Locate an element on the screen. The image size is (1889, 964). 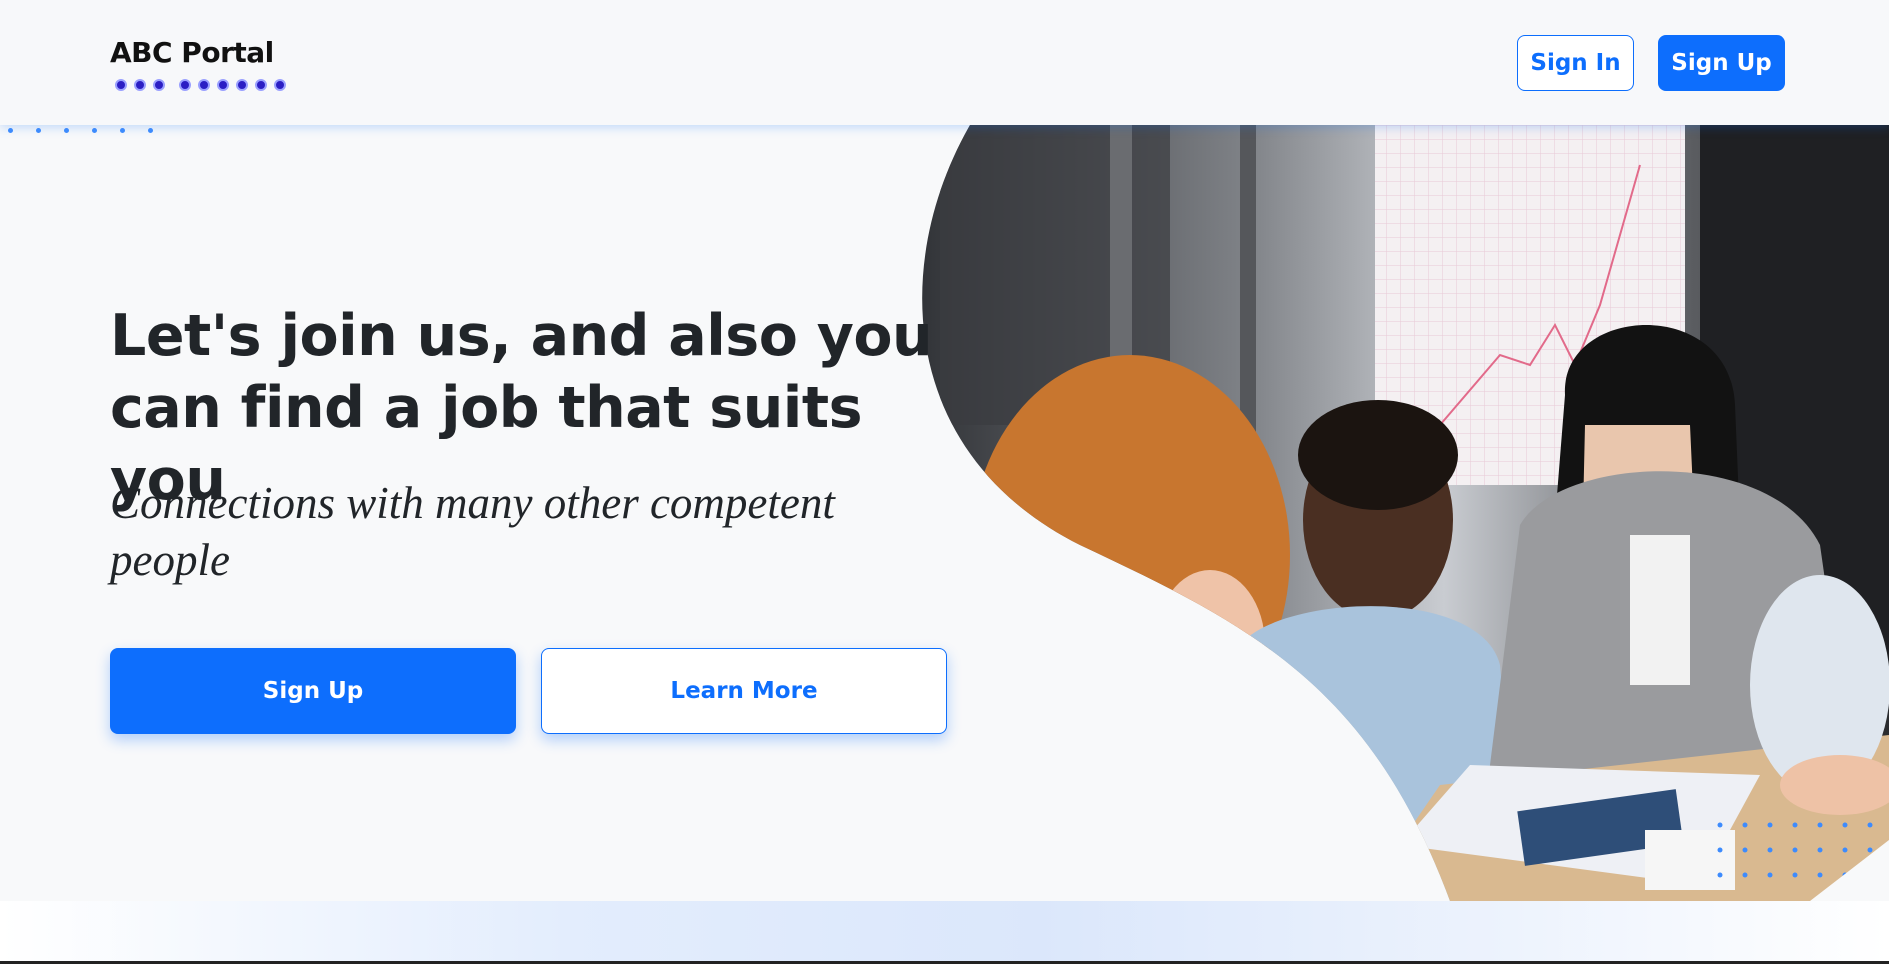
section-divider-band is located at coordinates (944, 931).